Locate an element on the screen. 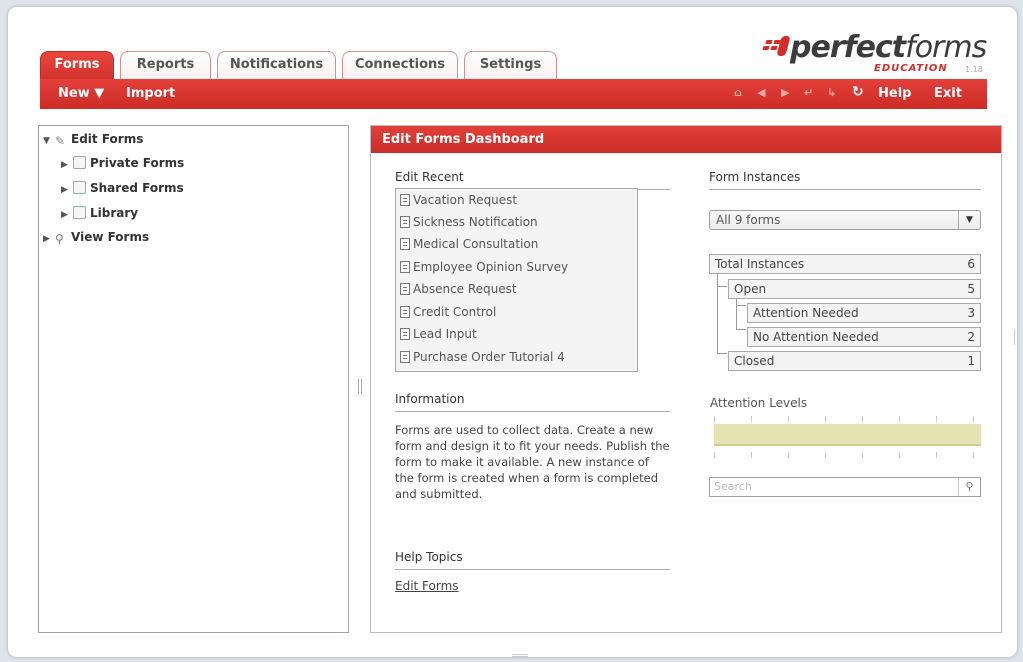  dashboard-title: Edit Forms Dashboard is located at coordinates (686, 139).